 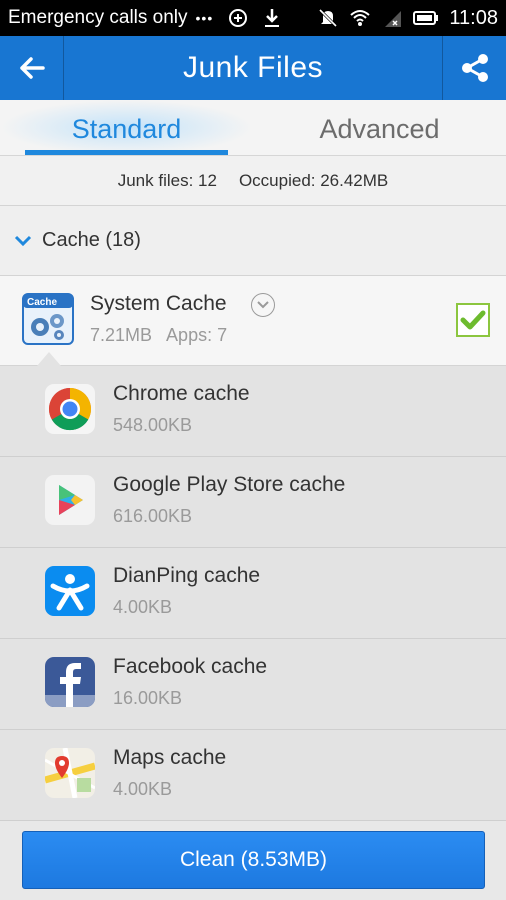 I want to click on item-name: Maps cache, so click(x=170, y=757).